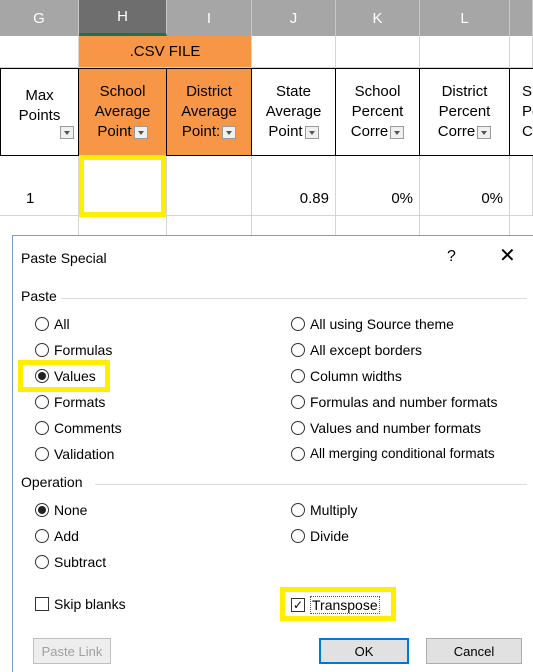 The width and height of the screenshot is (533, 672). What do you see at coordinates (507, 256) in the screenshot?
I see `close-icon: ✕` at bounding box center [507, 256].